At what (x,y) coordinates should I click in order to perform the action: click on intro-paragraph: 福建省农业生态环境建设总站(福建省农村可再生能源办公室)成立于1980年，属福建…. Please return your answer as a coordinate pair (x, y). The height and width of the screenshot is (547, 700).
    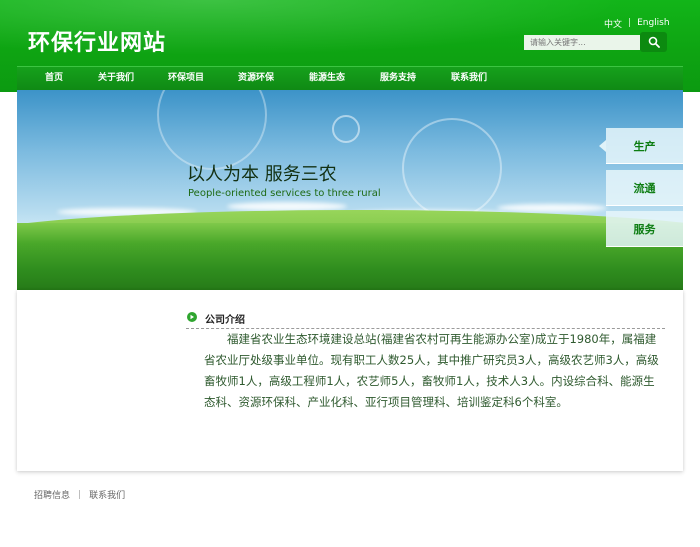
    Looking at the image, I should click on (431, 370).